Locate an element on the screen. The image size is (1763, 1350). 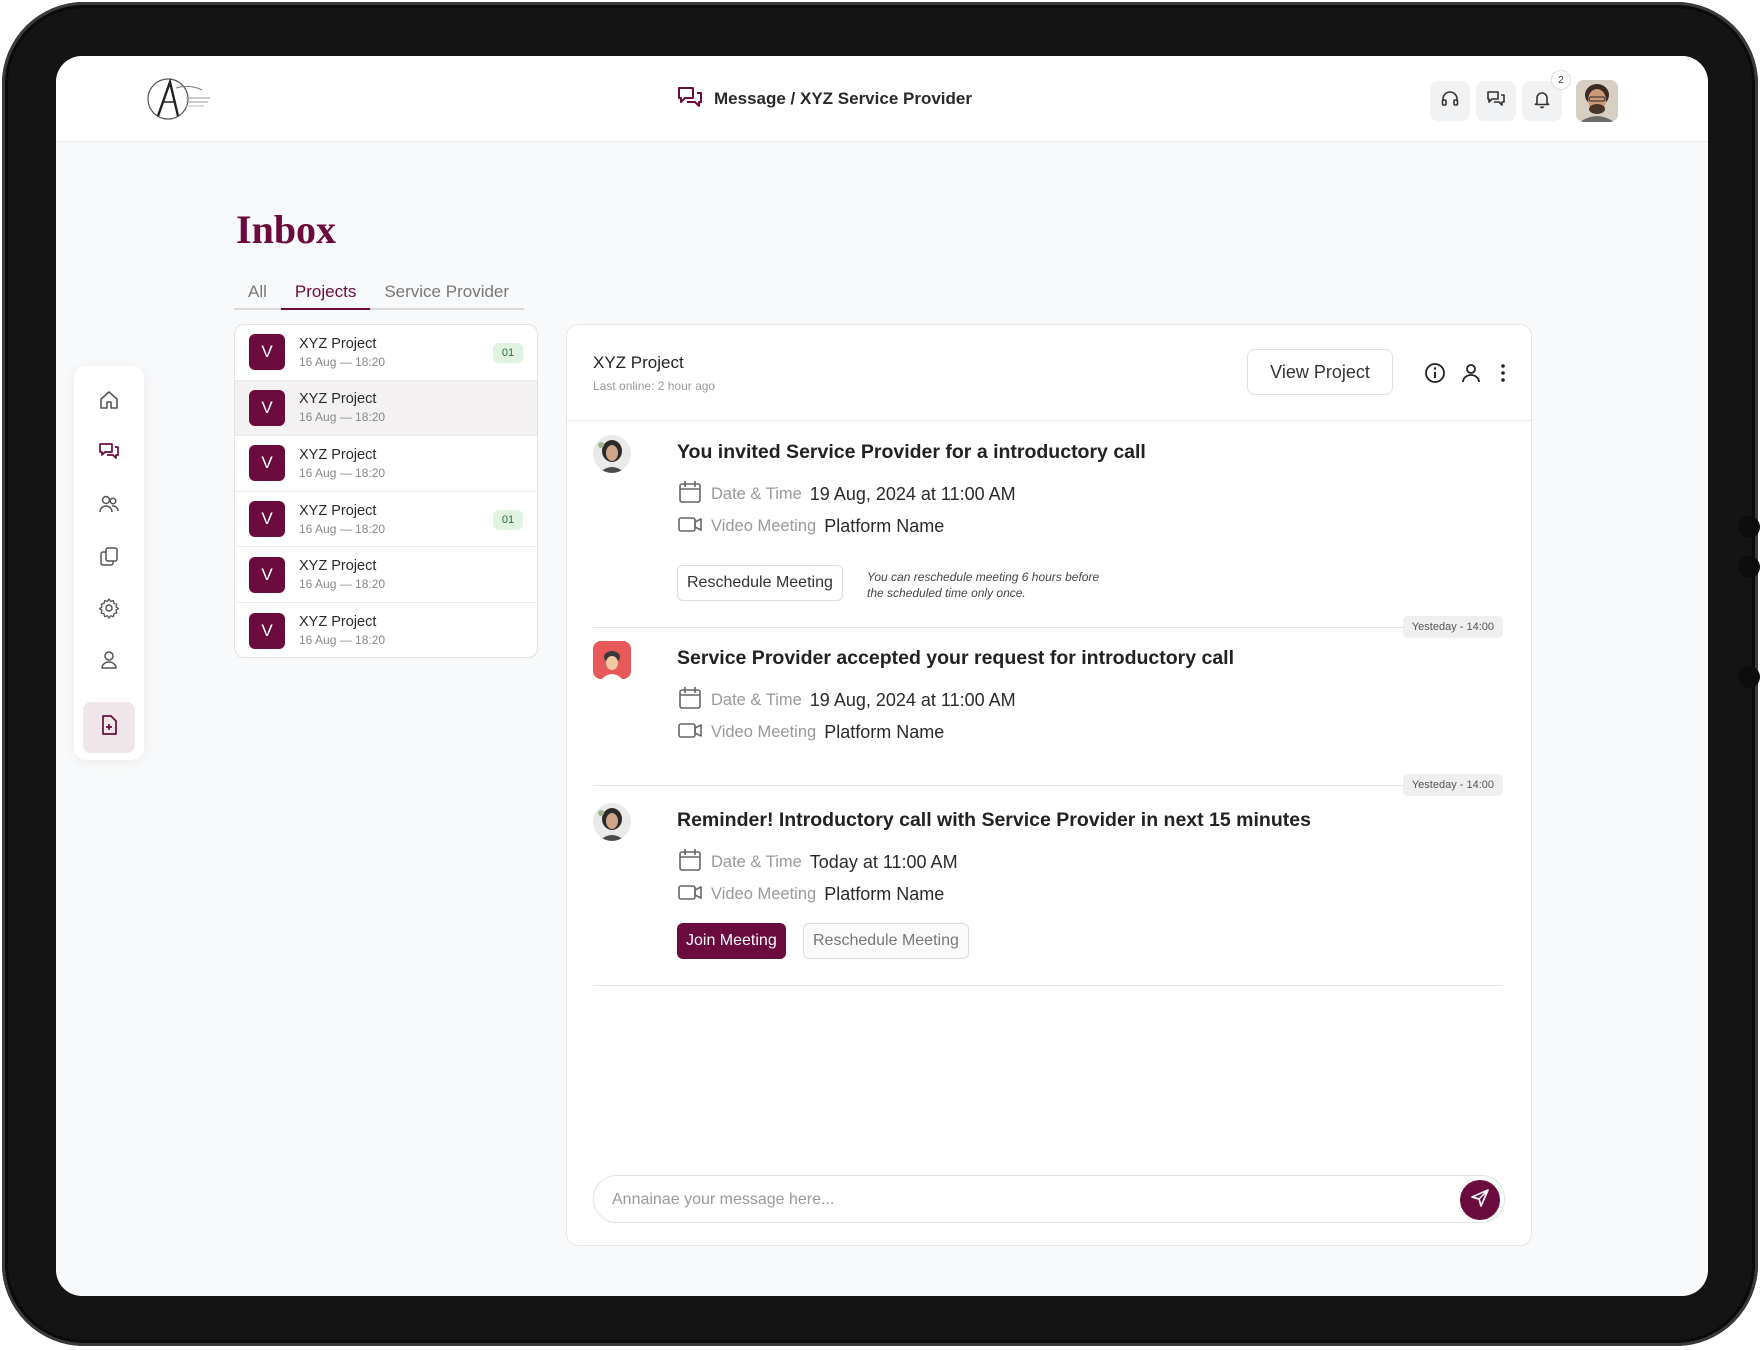
chat-icon is located at coordinates (1496, 101).